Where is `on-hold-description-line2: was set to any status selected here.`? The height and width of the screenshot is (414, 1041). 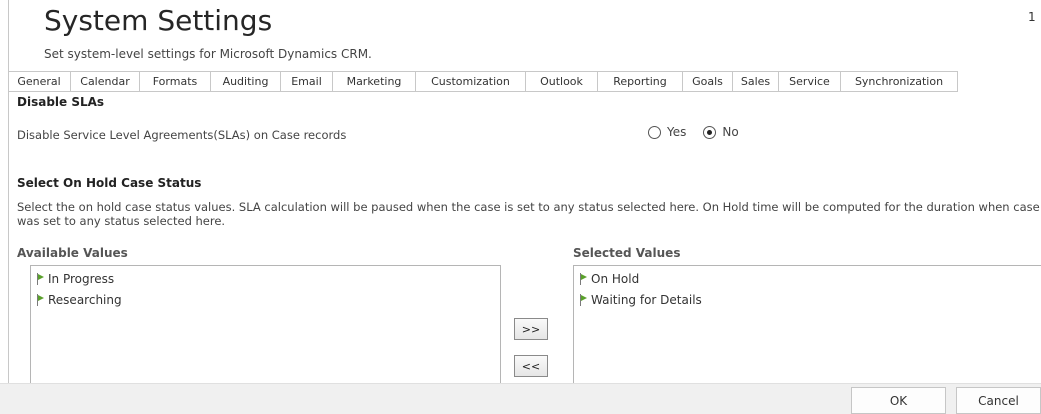
on-hold-description-line2: was set to any status selected here. is located at coordinates (121, 221).